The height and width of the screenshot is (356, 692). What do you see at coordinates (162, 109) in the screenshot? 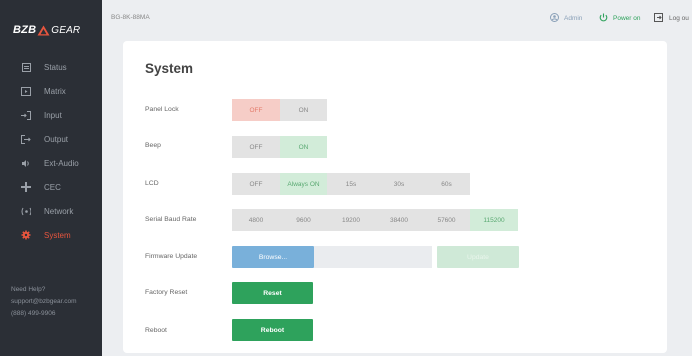
I see `panel-lock-label: Panel Lock` at bounding box center [162, 109].